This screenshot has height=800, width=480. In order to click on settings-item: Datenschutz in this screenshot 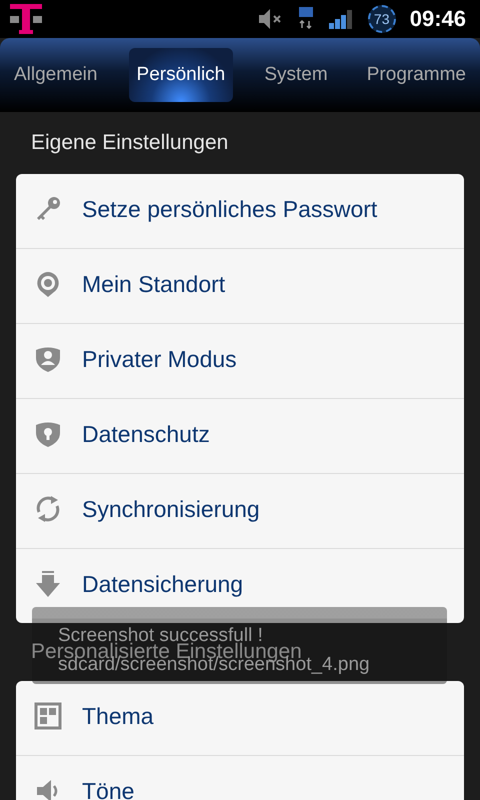, I will do `click(240, 436)`.